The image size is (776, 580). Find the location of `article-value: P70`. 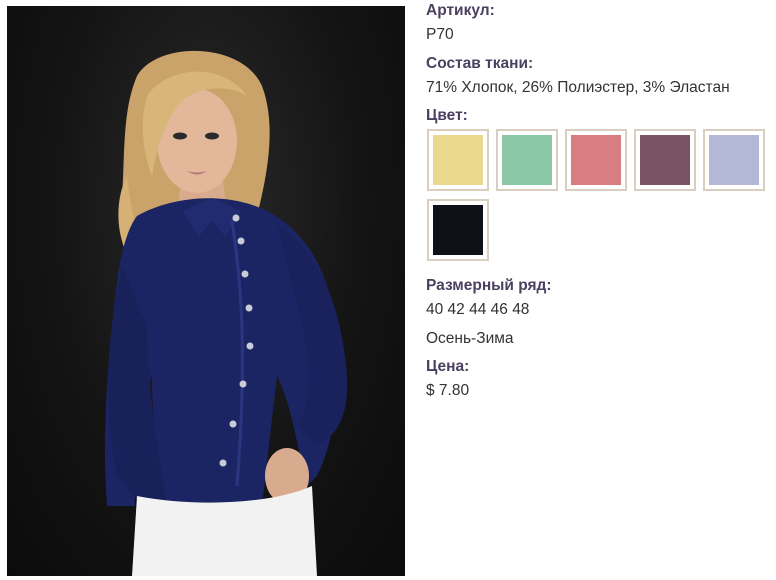

article-value: P70 is located at coordinates (440, 34).